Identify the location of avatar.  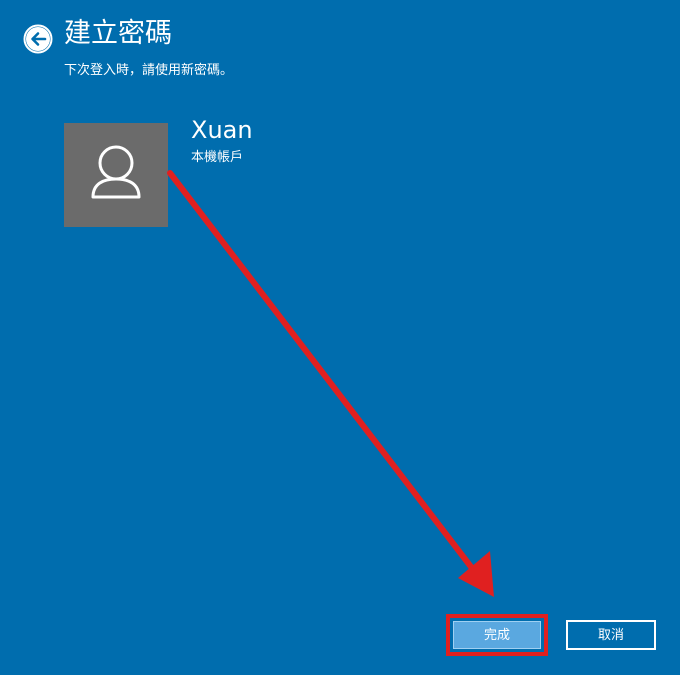
(116, 175).